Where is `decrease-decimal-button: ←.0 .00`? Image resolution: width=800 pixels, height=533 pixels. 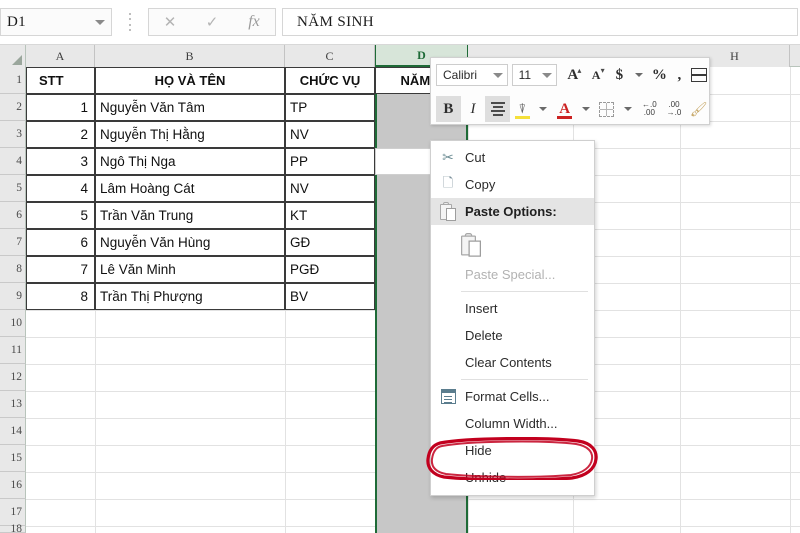
decrease-decimal-button: ←.0 .00 is located at coordinates (649, 109).